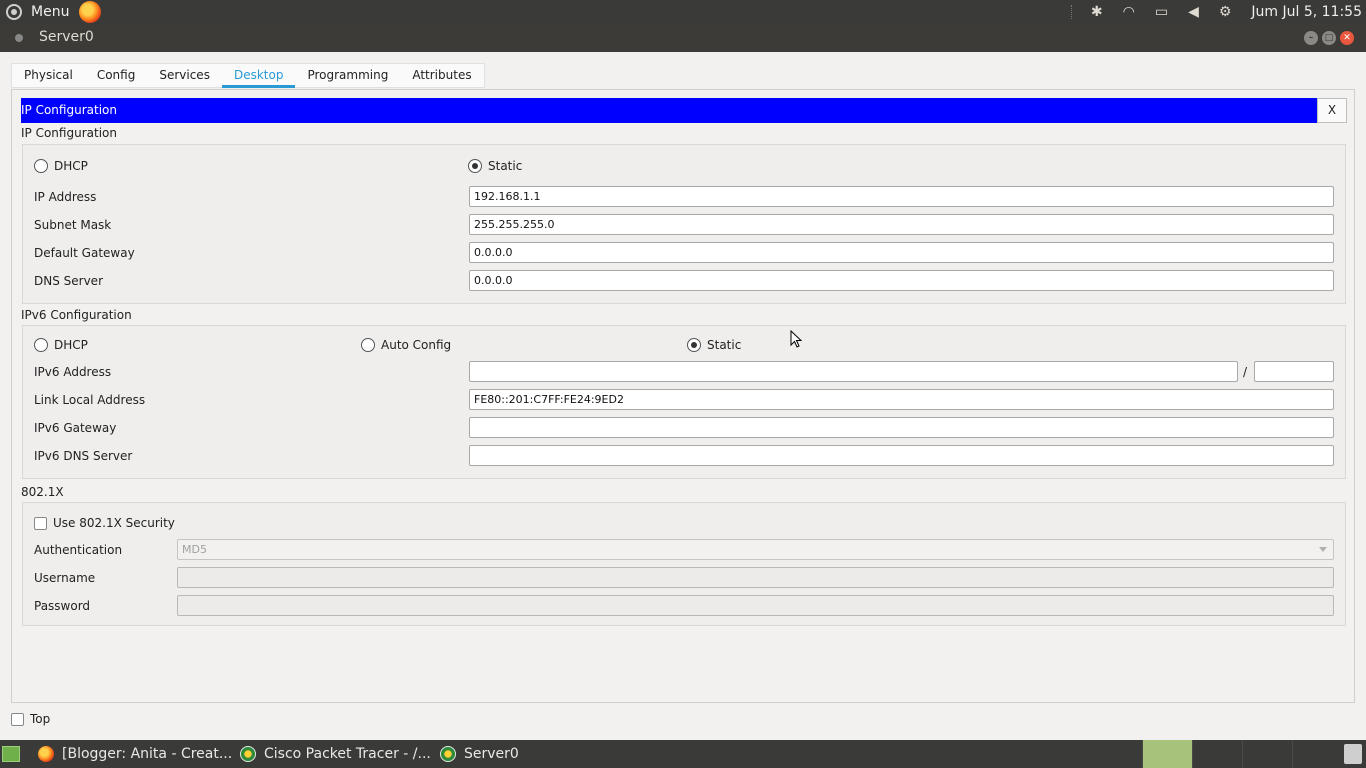 The image size is (1366, 768). I want to click on link-local-address-label: Link Local Address, so click(90, 400).